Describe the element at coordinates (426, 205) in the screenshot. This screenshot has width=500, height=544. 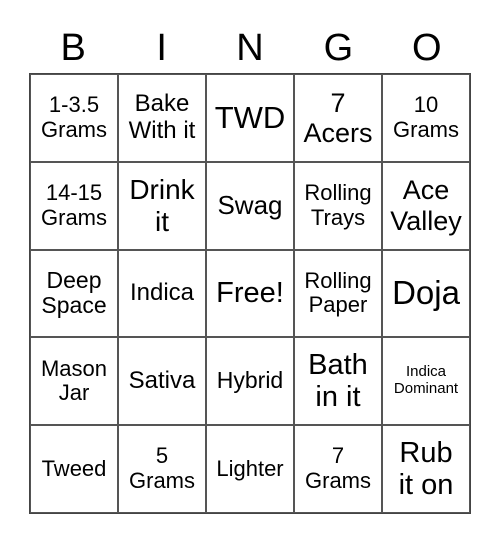
I see `bingo-cell: Ace Valley` at that location.